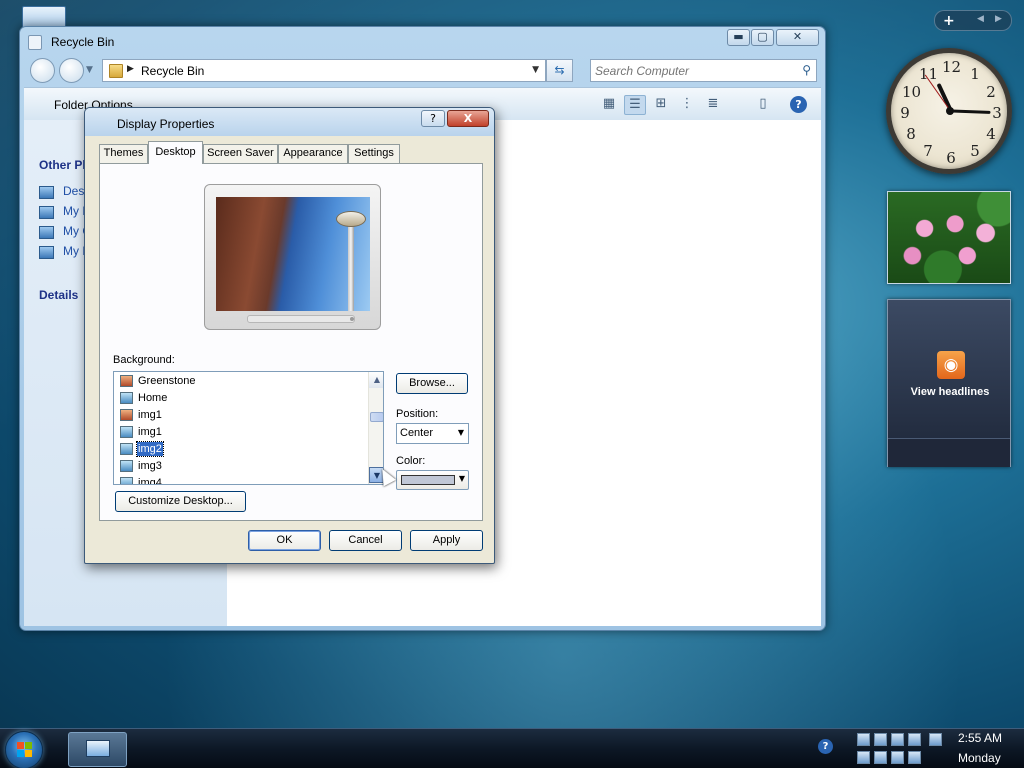 The width and height of the screenshot is (1024, 768). What do you see at coordinates (284, 540) in the screenshot?
I see `ok-button: OK` at bounding box center [284, 540].